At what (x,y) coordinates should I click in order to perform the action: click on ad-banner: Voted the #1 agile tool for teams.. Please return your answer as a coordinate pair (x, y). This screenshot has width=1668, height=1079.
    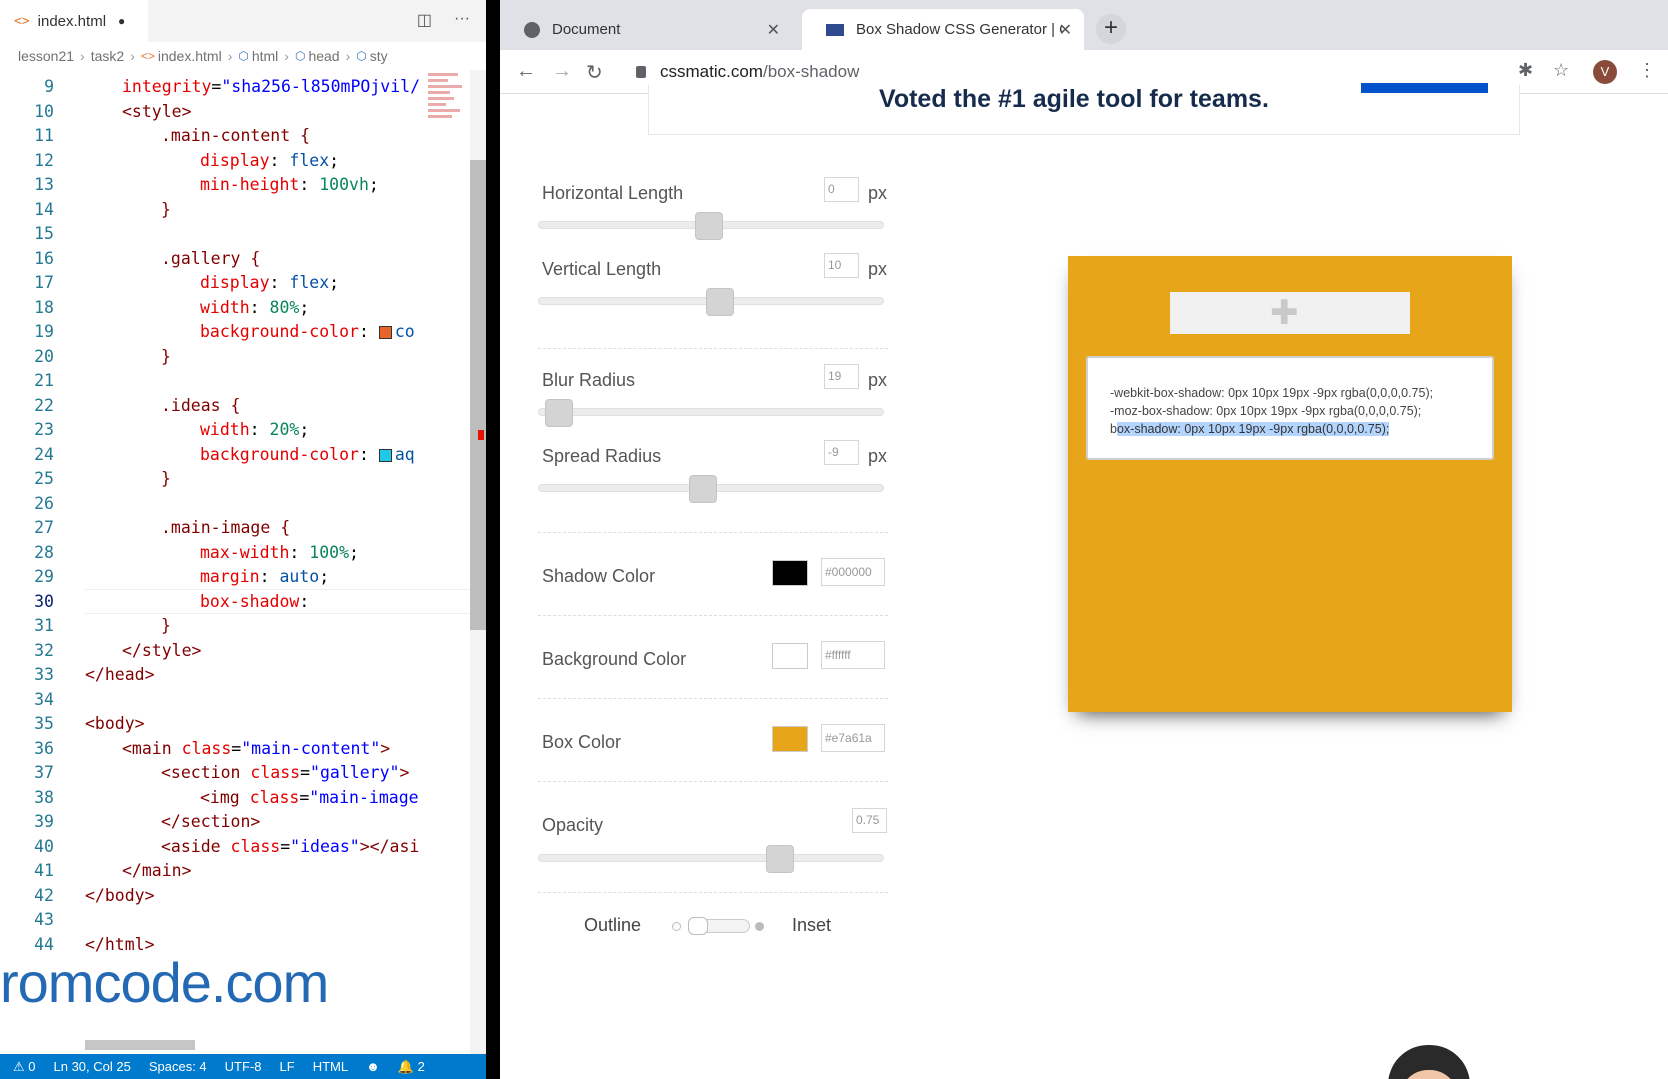
    Looking at the image, I should click on (1084, 109).